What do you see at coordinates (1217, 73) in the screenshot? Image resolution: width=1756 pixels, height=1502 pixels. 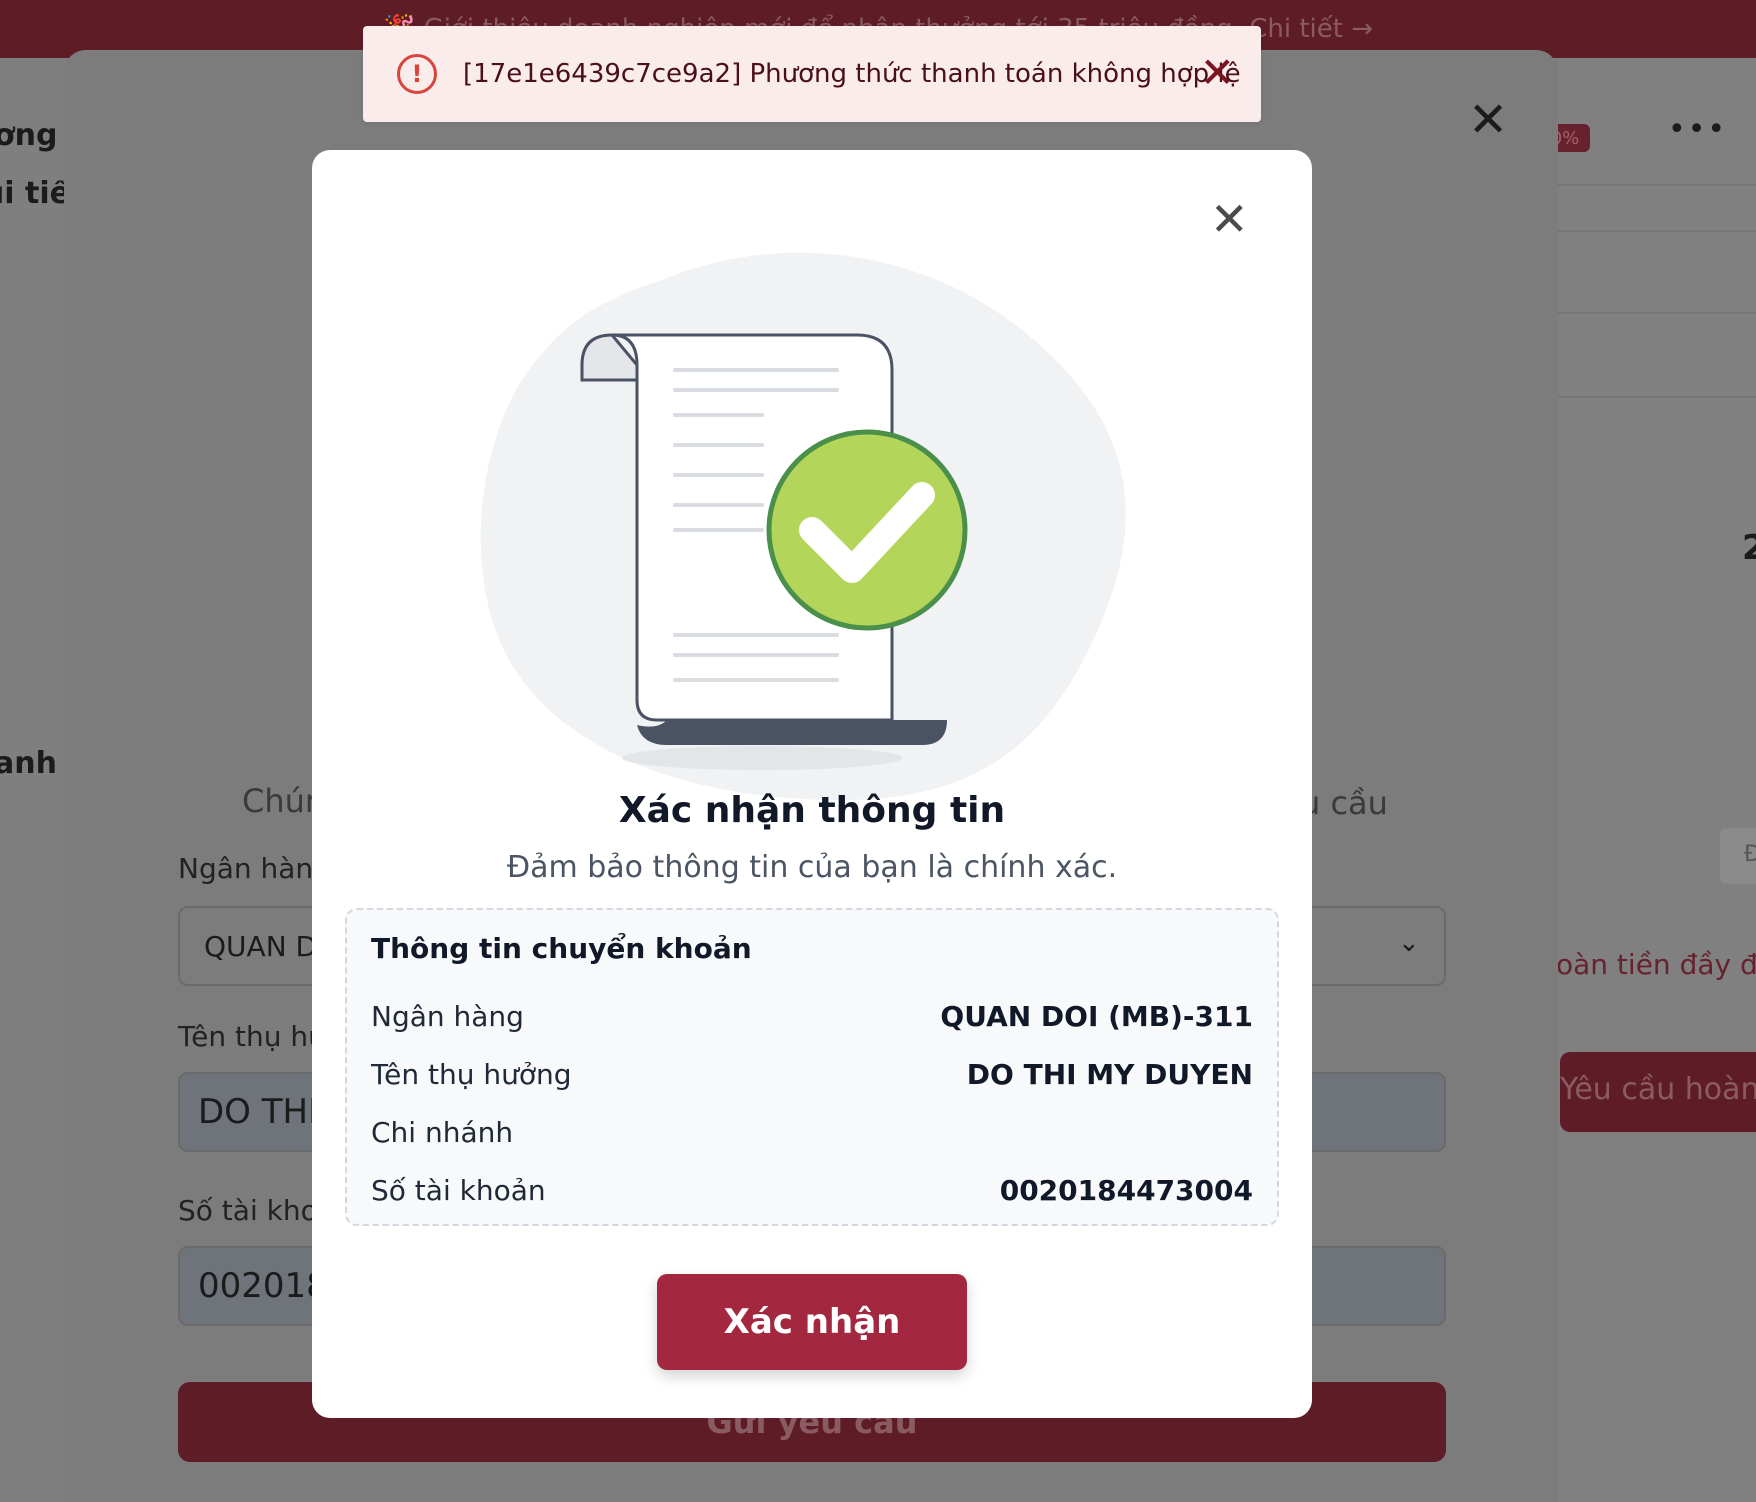 I see `toast-close-icon: ✕` at bounding box center [1217, 73].